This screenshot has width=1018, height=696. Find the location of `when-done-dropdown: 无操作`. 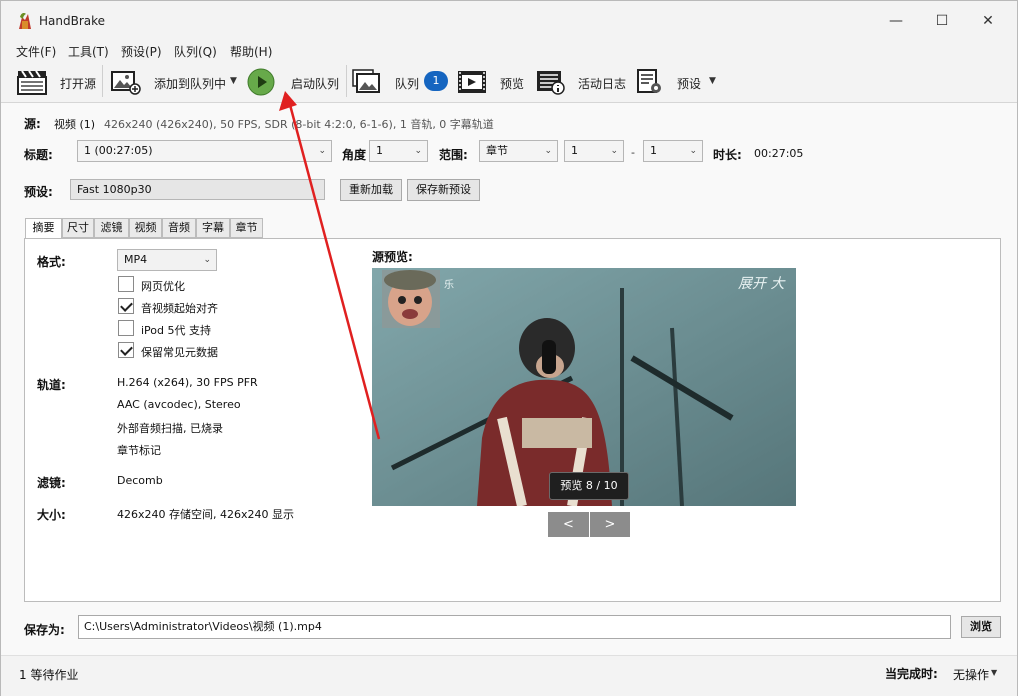

when-done-dropdown: 无操作 is located at coordinates (971, 674).